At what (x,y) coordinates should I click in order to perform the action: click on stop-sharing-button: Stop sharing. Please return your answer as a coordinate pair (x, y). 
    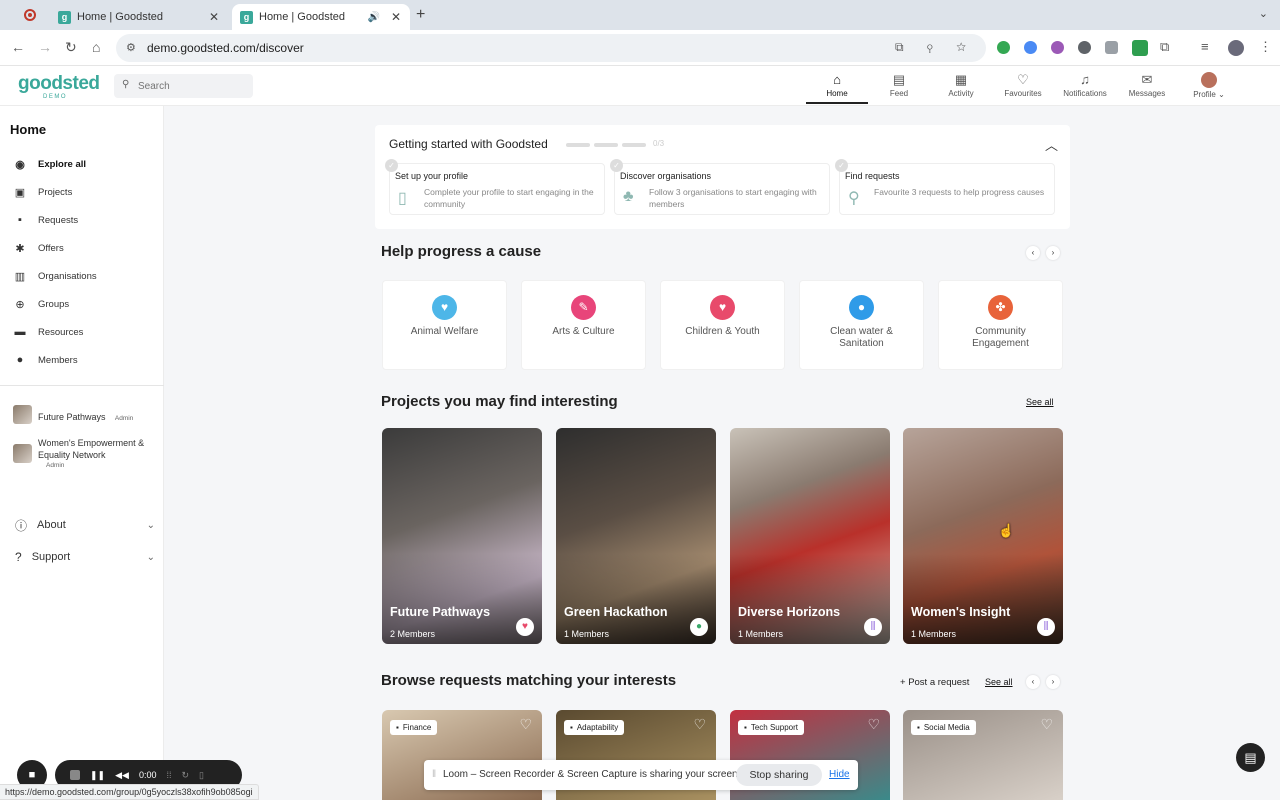
    Looking at the image, I should click on (779, 775).